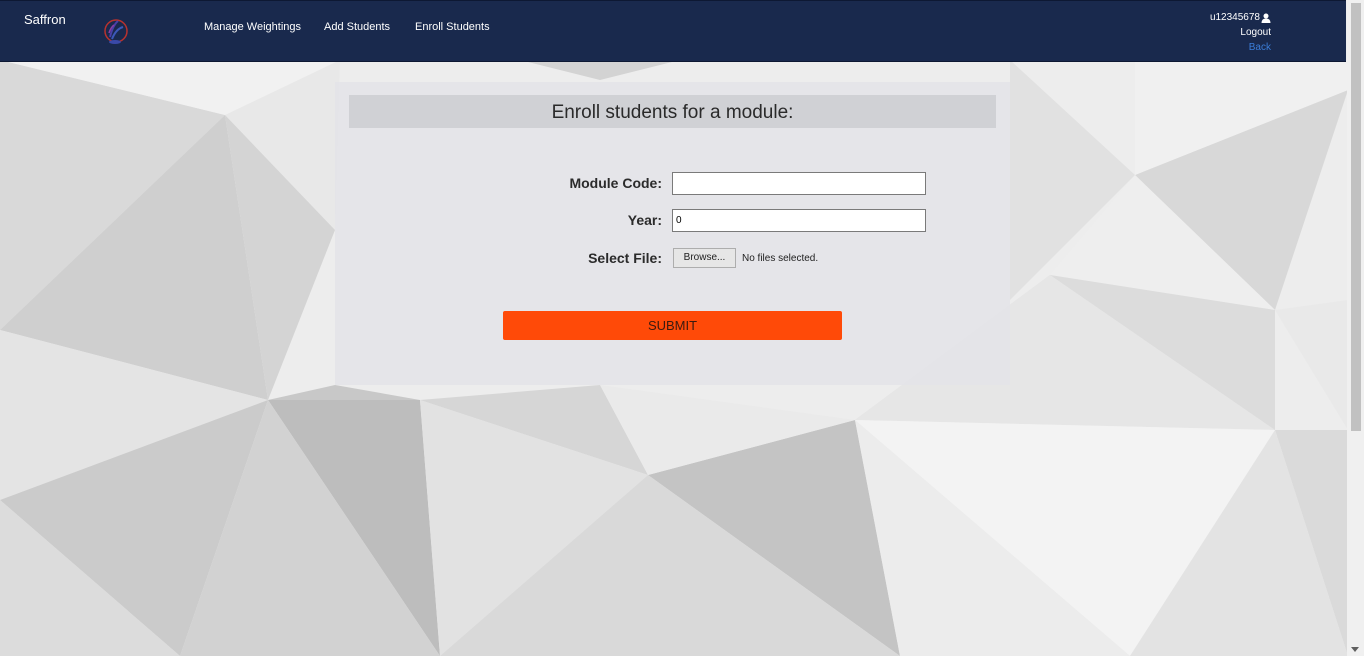 The height and width of the screenshot is (656, 1364). I want to click on module-code-label: Module Code:, so click(615, 183).